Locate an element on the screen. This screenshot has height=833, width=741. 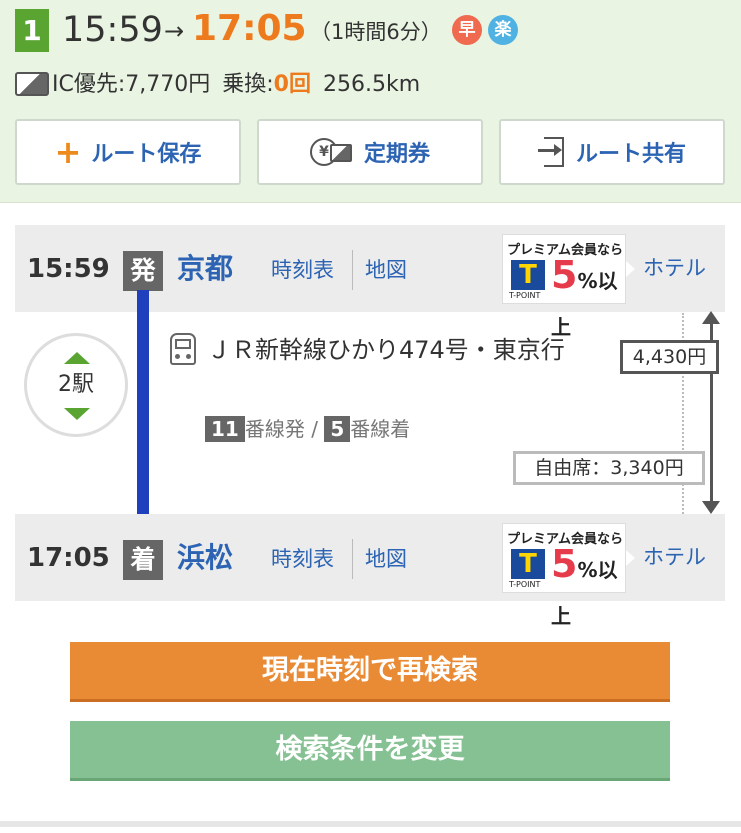
transfer-label: 乗換: is located at coordinates (248, 84).